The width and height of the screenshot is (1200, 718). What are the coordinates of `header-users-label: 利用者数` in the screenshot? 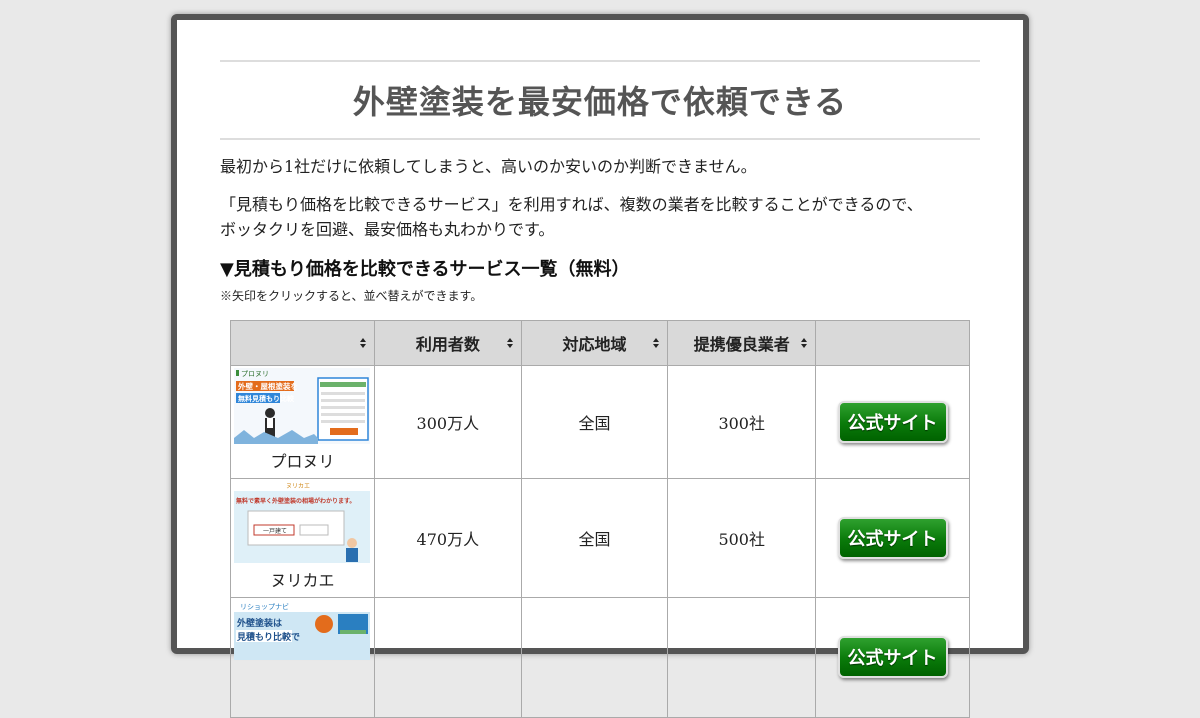 It's located at (447, 344).